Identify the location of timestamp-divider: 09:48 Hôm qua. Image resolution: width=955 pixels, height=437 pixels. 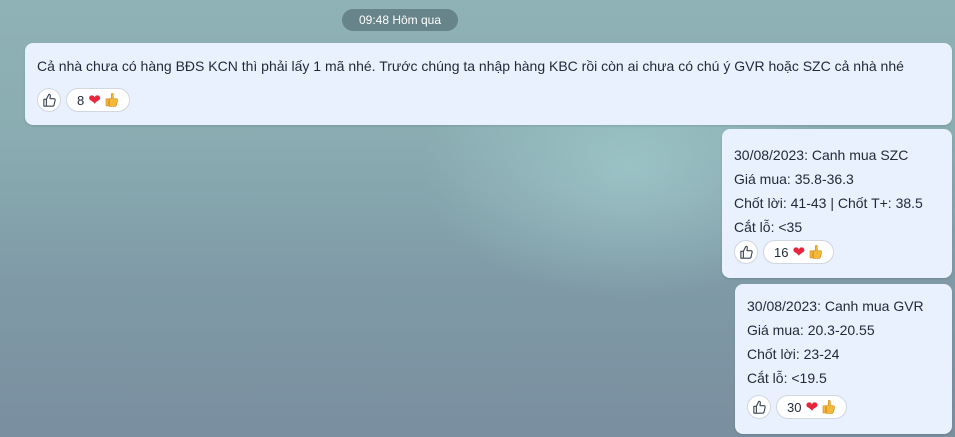
(400, 20).